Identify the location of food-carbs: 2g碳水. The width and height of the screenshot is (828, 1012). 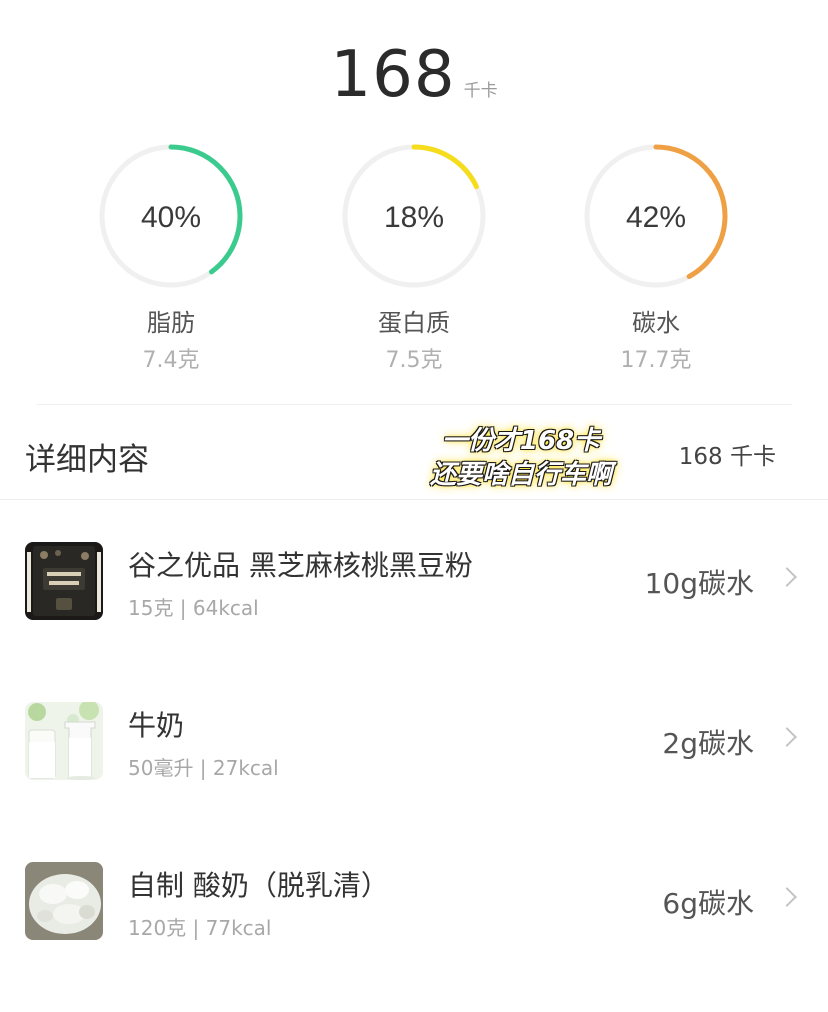
(708, 743).